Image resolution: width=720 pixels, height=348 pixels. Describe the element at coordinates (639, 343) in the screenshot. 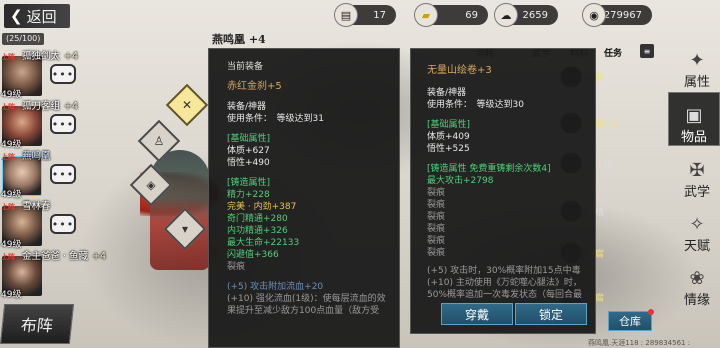

I see `footer-id: 燕鸣凰.天涯118 : 289834561 : 04180107` at that location.